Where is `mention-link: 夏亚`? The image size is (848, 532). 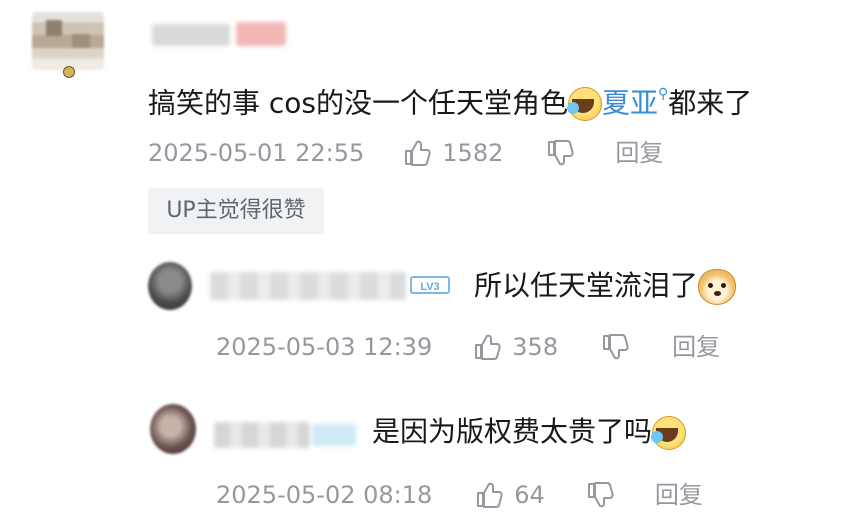
mention-link: 夏亚 is located at coordinates (630, 102).